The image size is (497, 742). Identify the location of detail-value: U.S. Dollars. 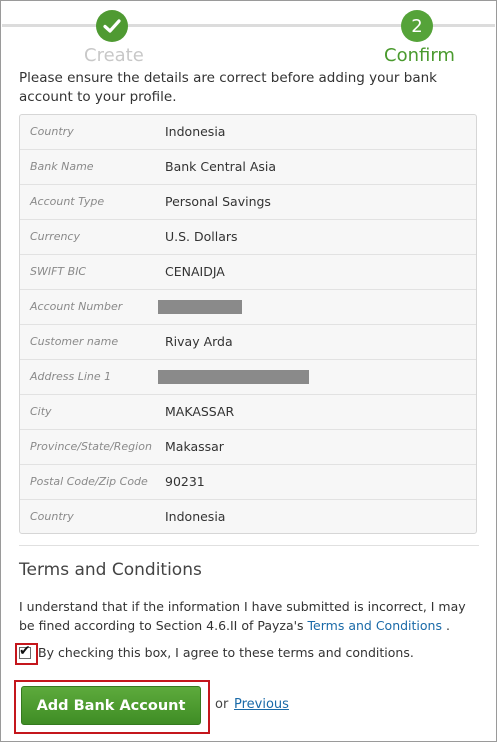
(201, 236).